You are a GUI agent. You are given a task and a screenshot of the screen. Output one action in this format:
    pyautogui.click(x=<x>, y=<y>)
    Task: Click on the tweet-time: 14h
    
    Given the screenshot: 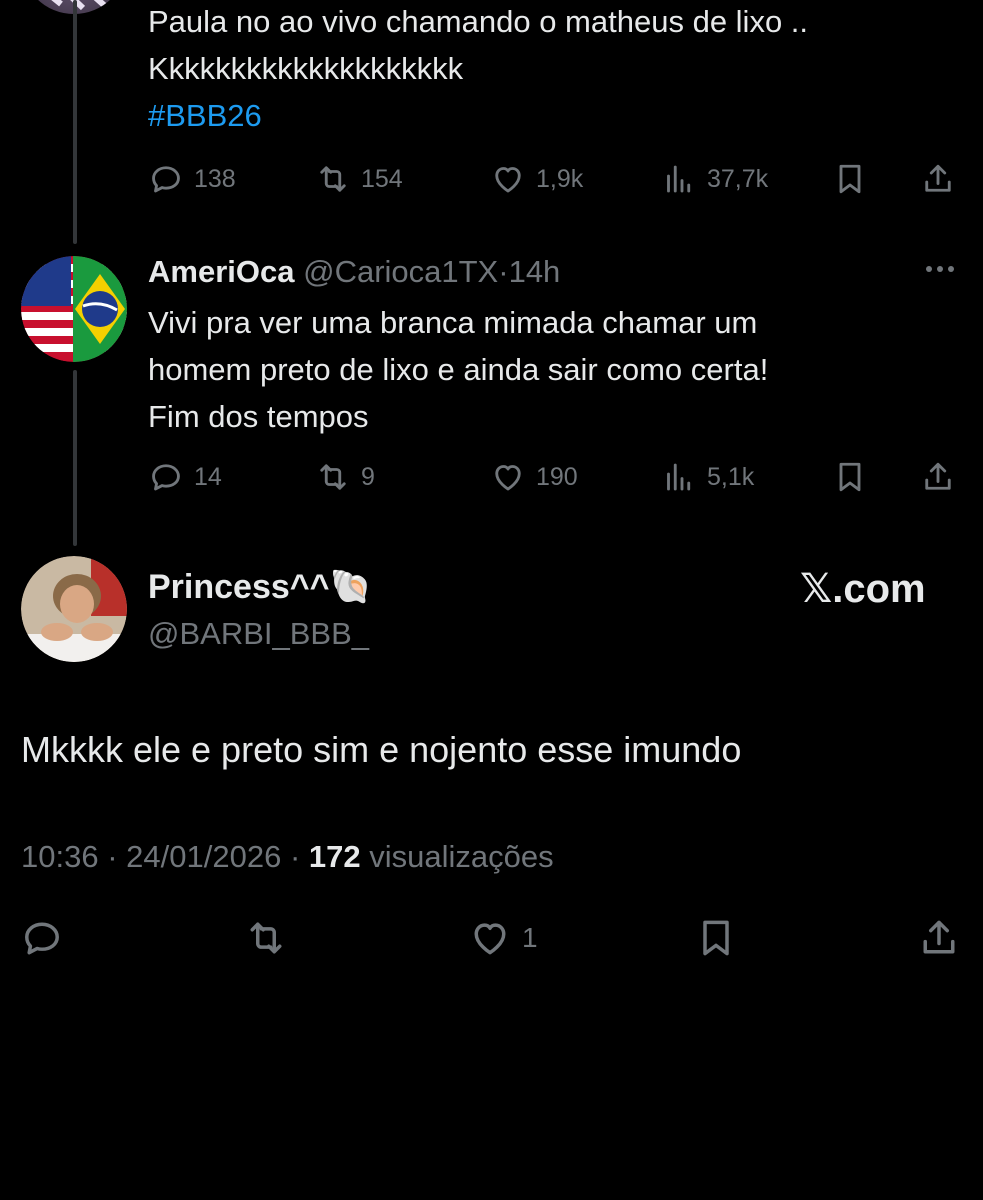 What is the action you would take?
    pyautogui.click(x=535, y=271)
    